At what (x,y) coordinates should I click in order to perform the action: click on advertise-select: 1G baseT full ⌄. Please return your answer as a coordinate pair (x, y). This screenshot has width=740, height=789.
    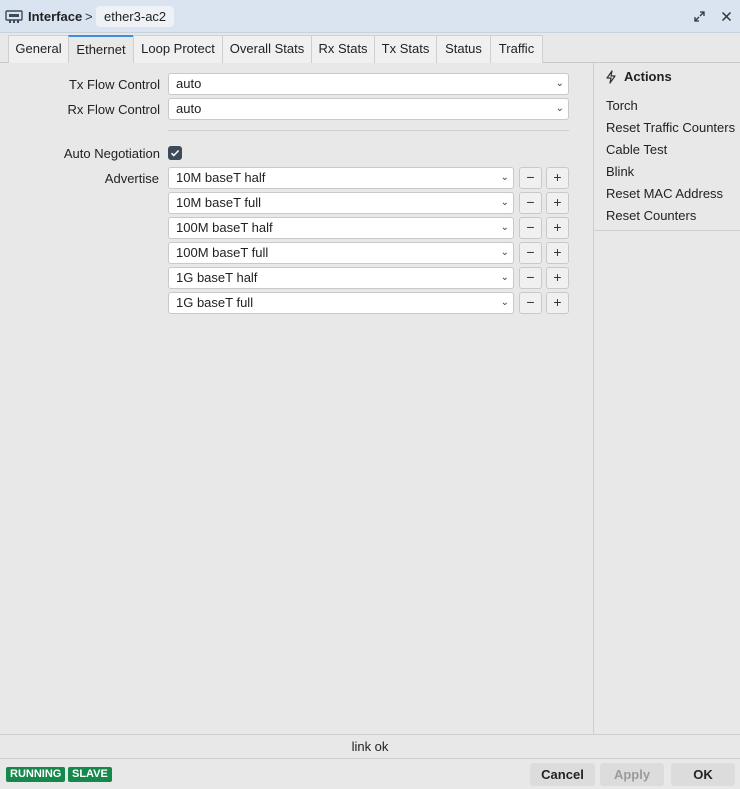
    Looking at the image, I should click on (341, 303).